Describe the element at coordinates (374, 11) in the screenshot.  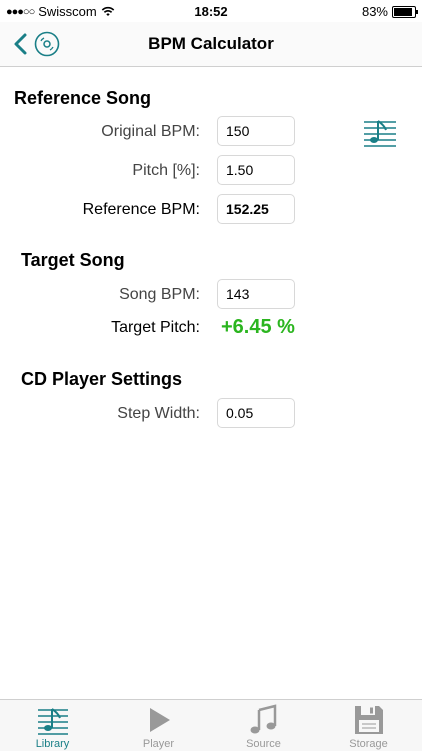
I see `battery-percent: 83%` at that location.